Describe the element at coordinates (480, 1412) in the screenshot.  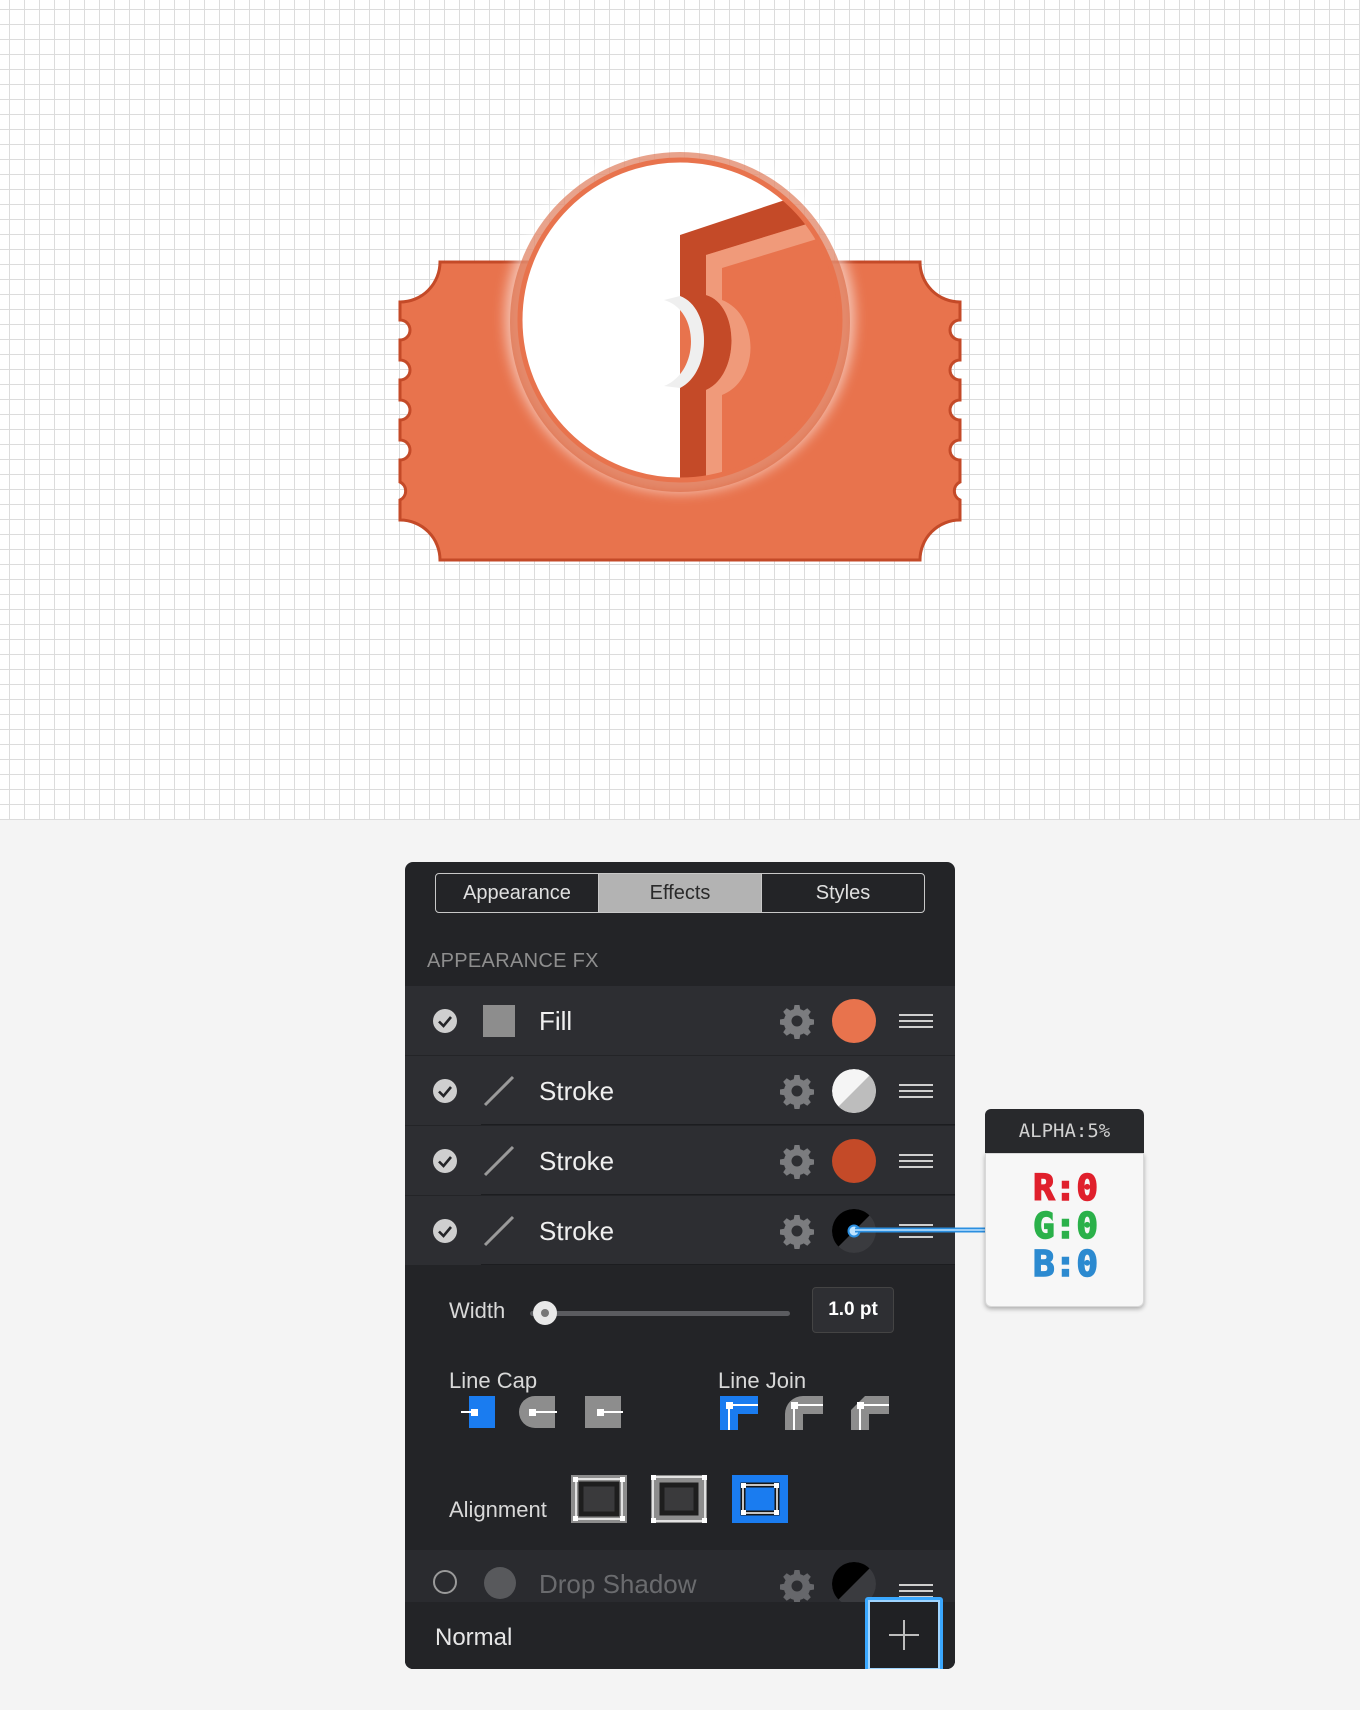
I see `butt-cap-icon` at that location.